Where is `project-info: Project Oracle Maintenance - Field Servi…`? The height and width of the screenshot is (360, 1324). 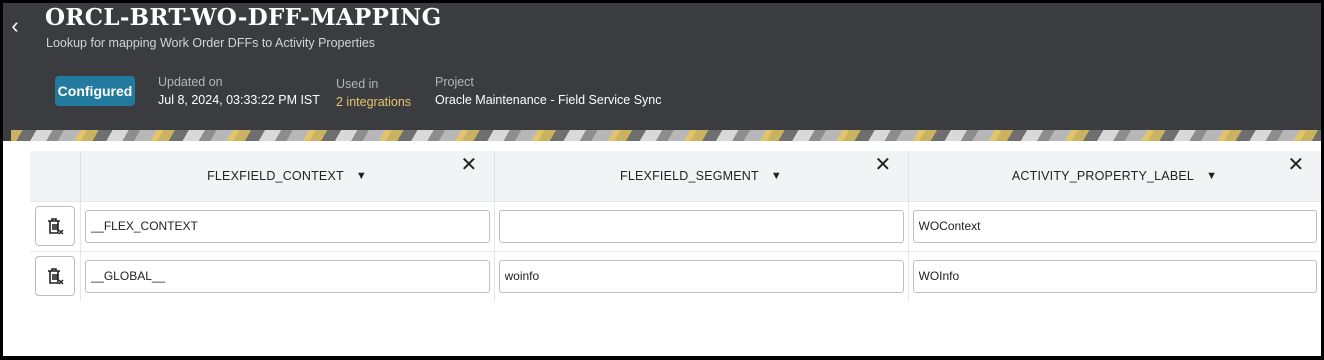
project-info: Project Oracle Maintenance - Field Servi… is located at coordinates (548, 91).